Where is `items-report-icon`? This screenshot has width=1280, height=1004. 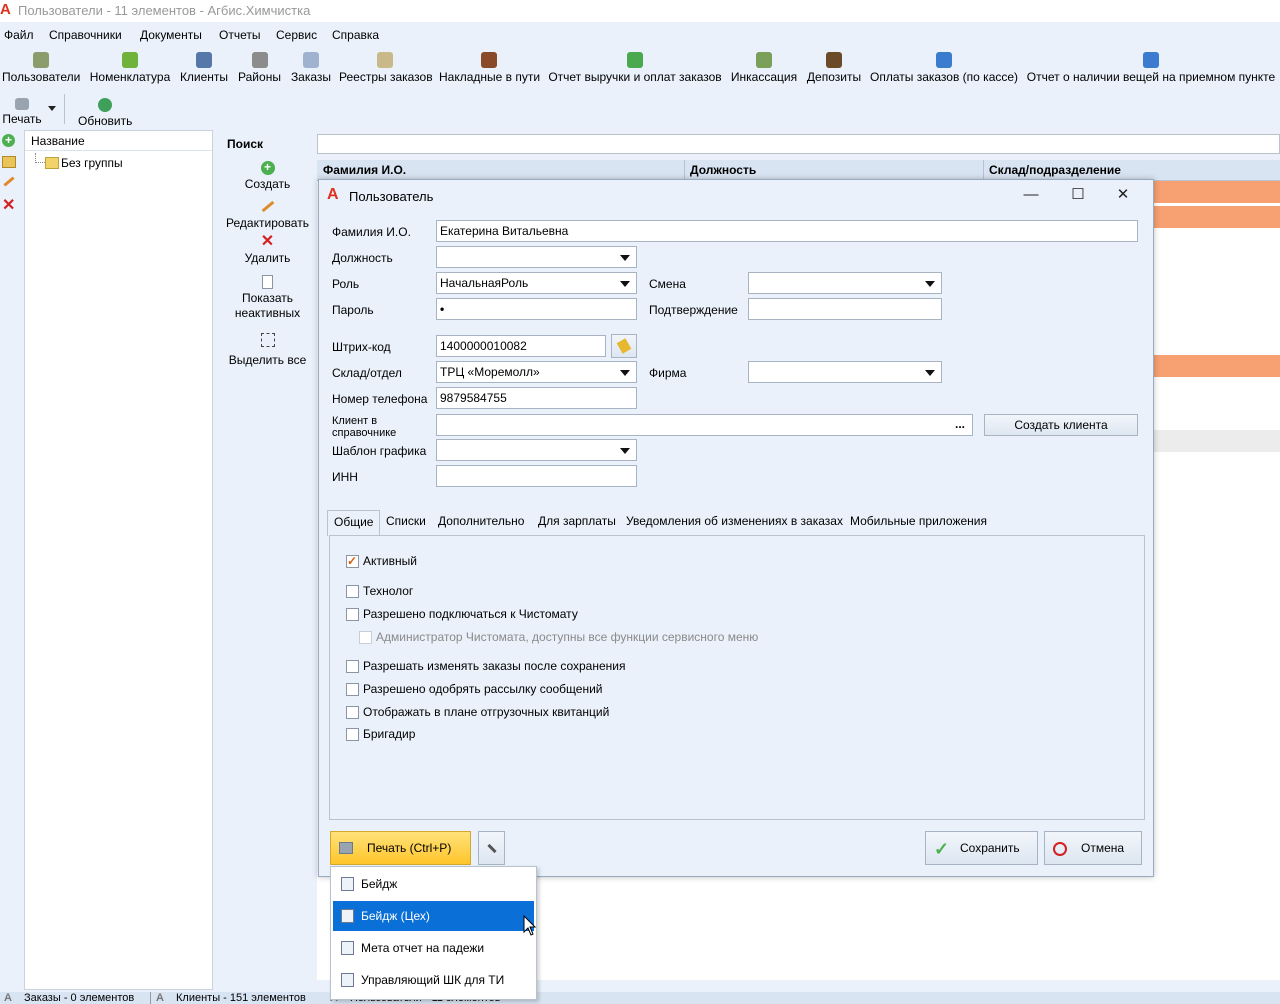 items-report-icon is located at coordinates (1151, 60).